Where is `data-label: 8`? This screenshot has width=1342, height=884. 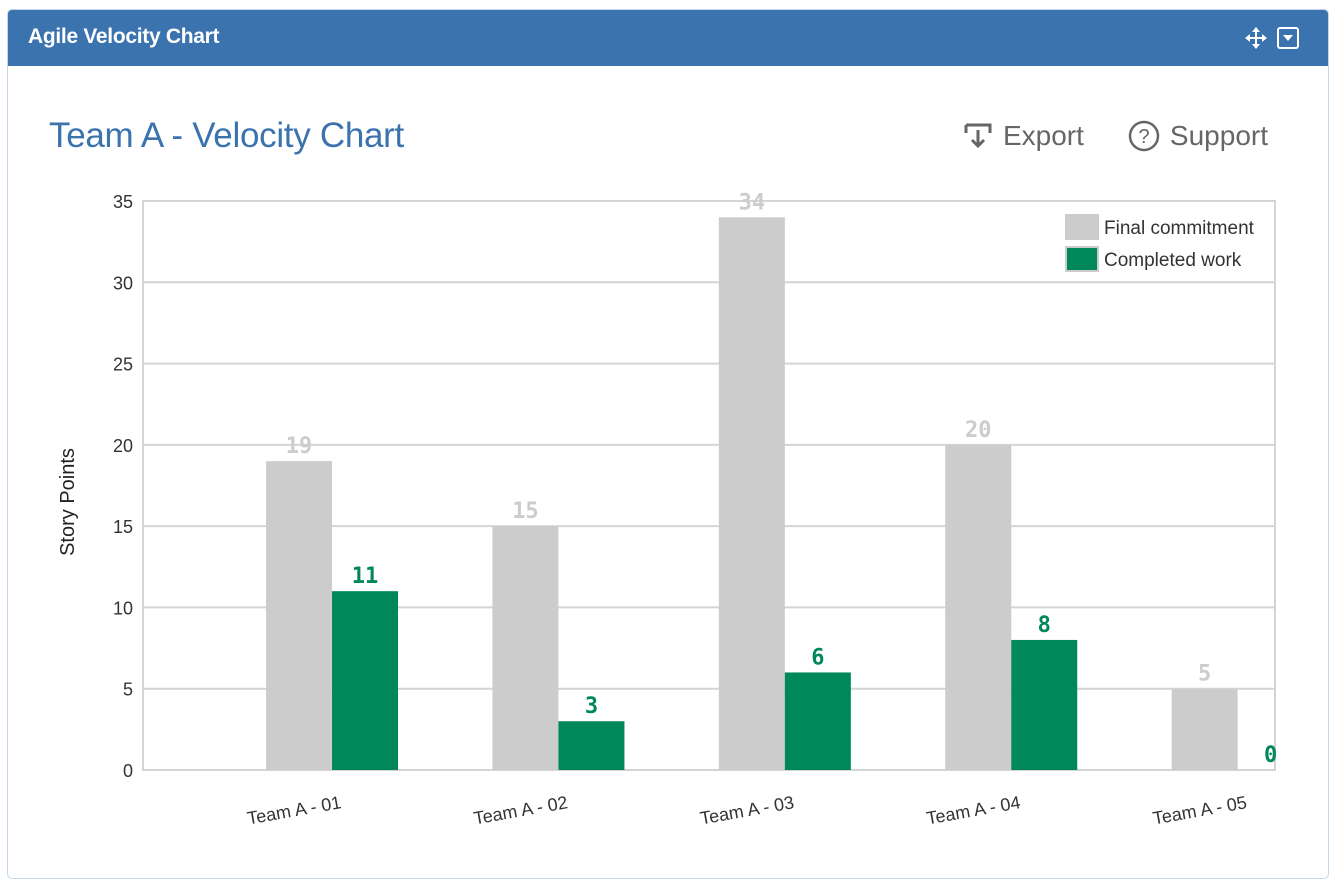 data-label: 8 is located at coordinates (1044, 625).